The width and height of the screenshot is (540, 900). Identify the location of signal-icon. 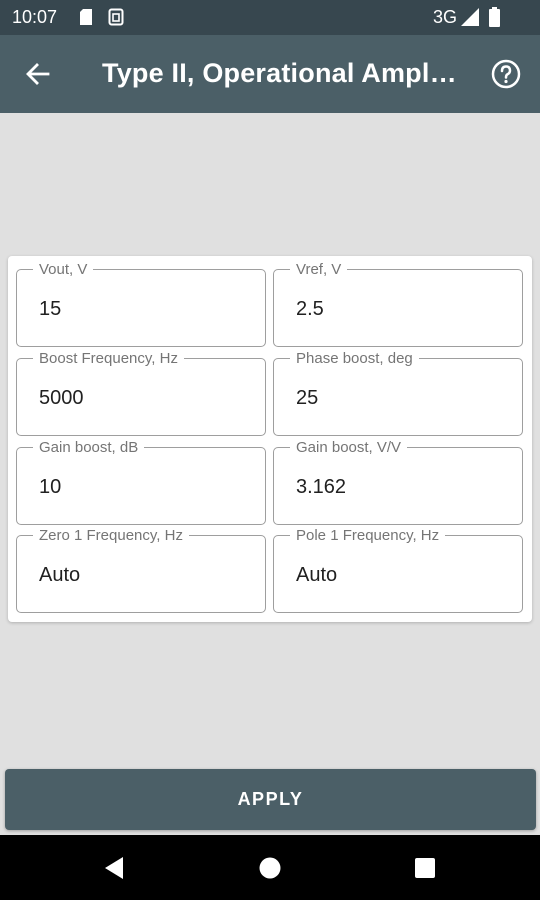
(470, 17).